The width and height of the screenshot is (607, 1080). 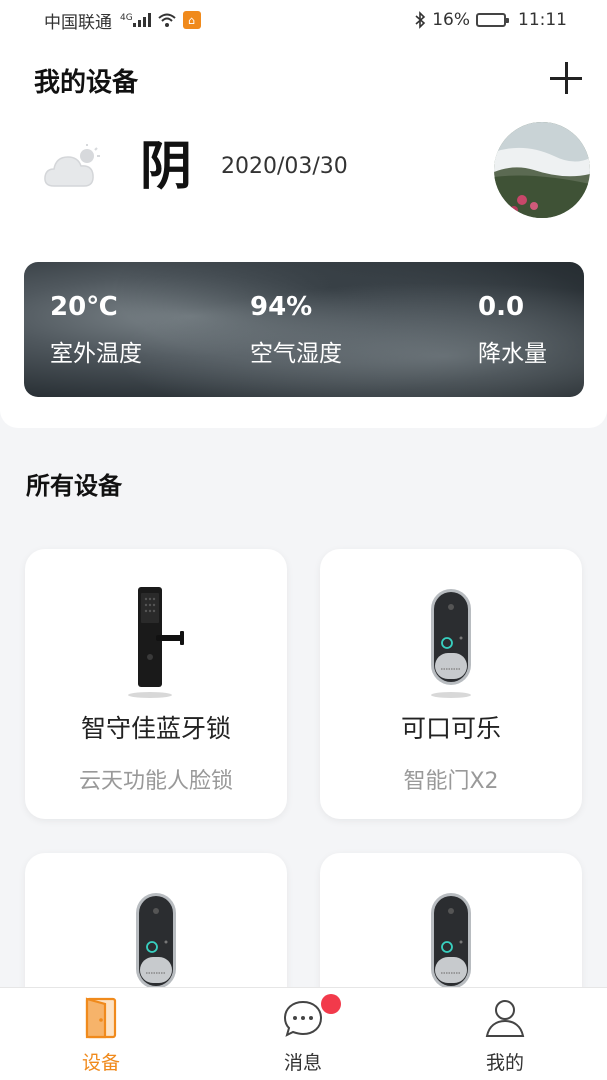 What do you see at coordinates (501, 307) in the screenshot?
I see `precipitation-value: 0.0` at bounding box center [501, 307].